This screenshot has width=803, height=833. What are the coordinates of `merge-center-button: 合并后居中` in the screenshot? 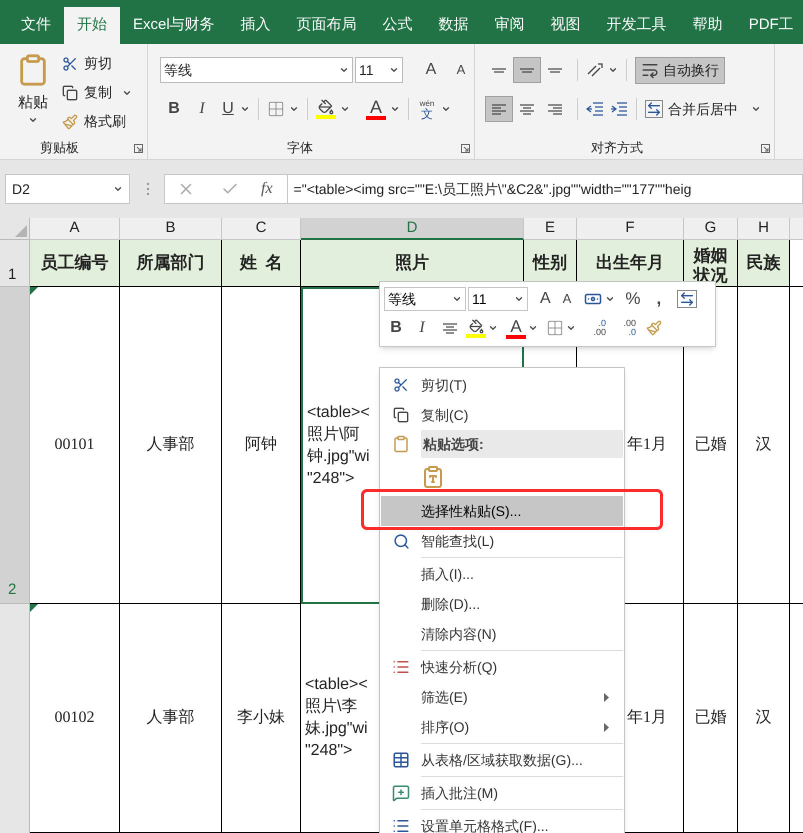 It's located at (703, 109).